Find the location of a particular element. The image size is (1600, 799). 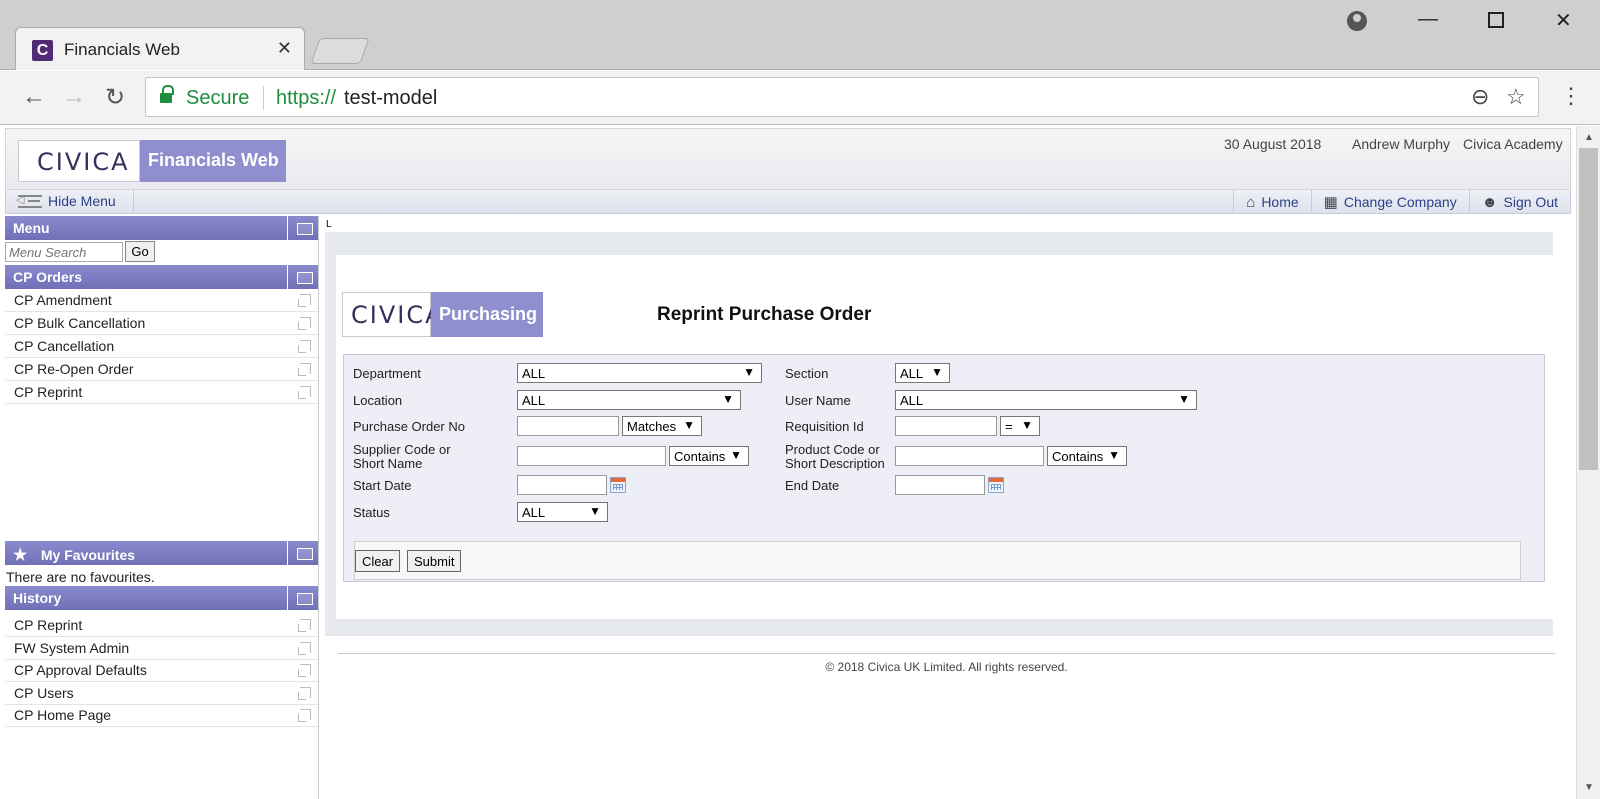

username-value: ALL is located at coordinates (912, 400).